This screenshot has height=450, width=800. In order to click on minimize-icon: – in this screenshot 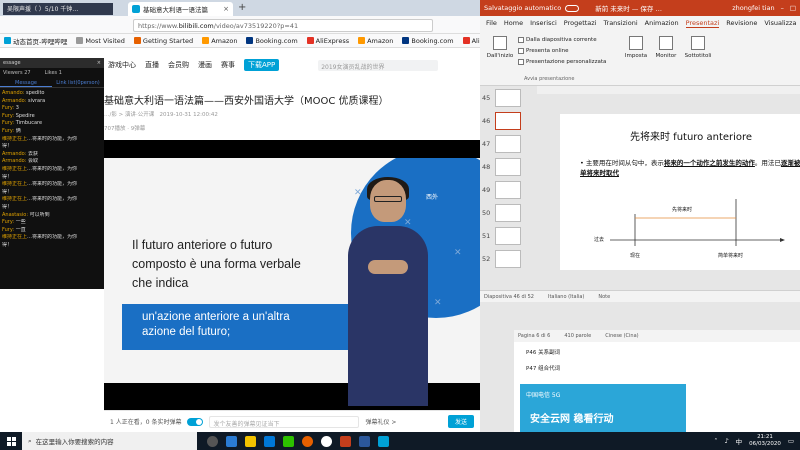, I will do `click(782, 8)`.